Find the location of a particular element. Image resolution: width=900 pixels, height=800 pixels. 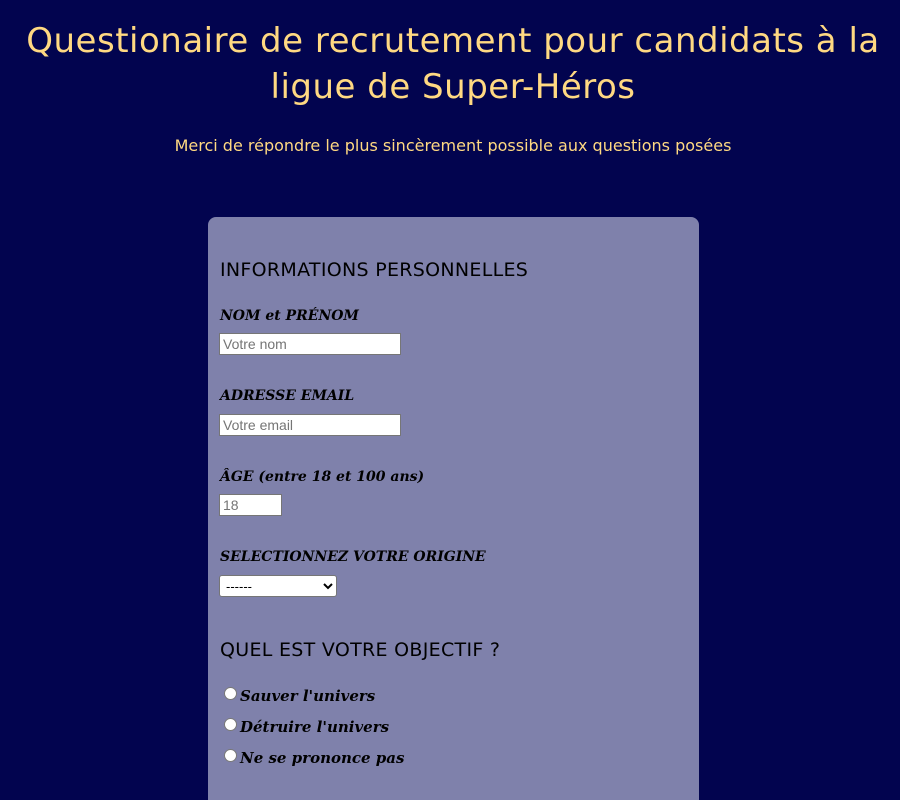

age-label: ÂGE (entre 18 et 100 ans) is located at coordinates (322, 477).